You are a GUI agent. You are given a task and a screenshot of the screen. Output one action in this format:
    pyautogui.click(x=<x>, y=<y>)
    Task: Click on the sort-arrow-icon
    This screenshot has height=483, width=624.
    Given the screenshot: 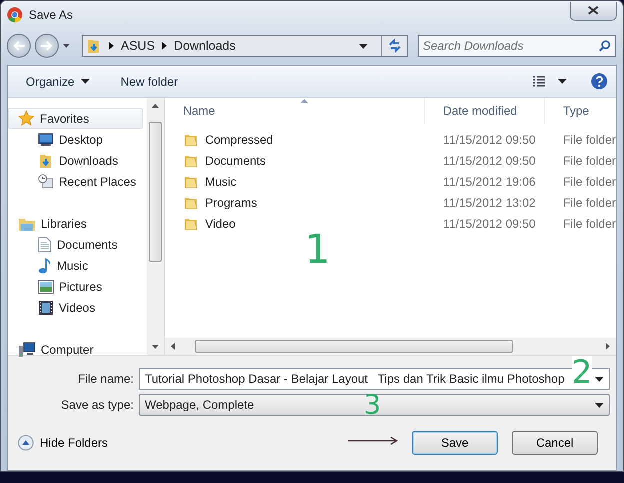 What is the action you would take?
    pyautogui.click(x=304, y=101)
    